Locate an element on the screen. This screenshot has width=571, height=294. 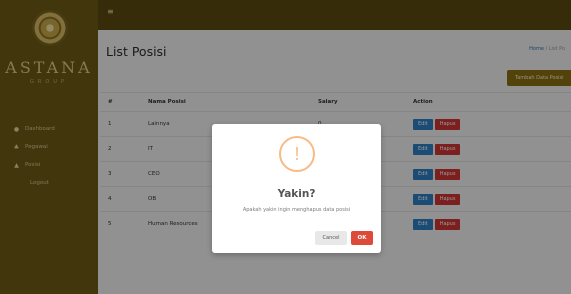
dialog-title: Yakin? is located at coordinates (296, 194).